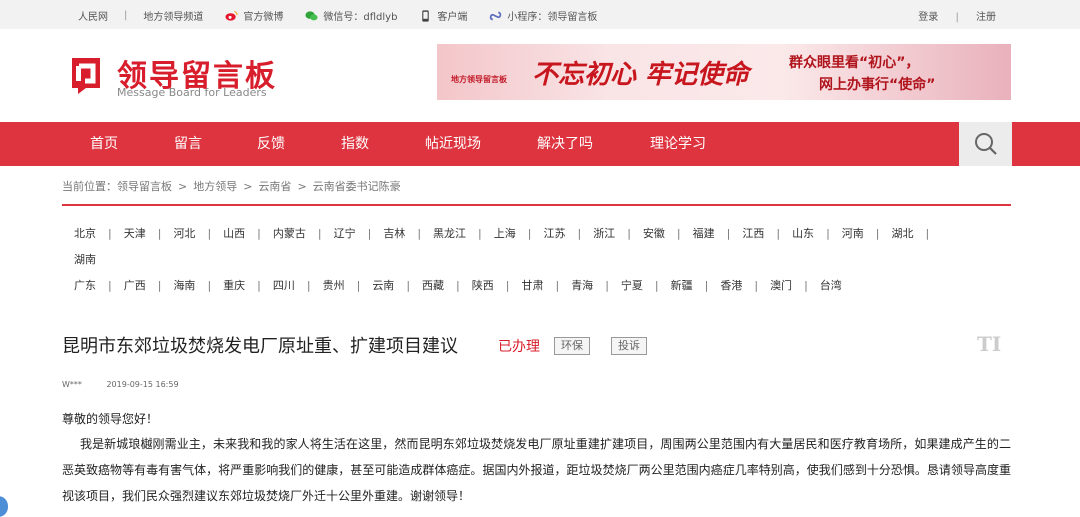  Describe the element at coordinates (572, 346) in the screenshot. I see `tag-badge: 环保` at that location.